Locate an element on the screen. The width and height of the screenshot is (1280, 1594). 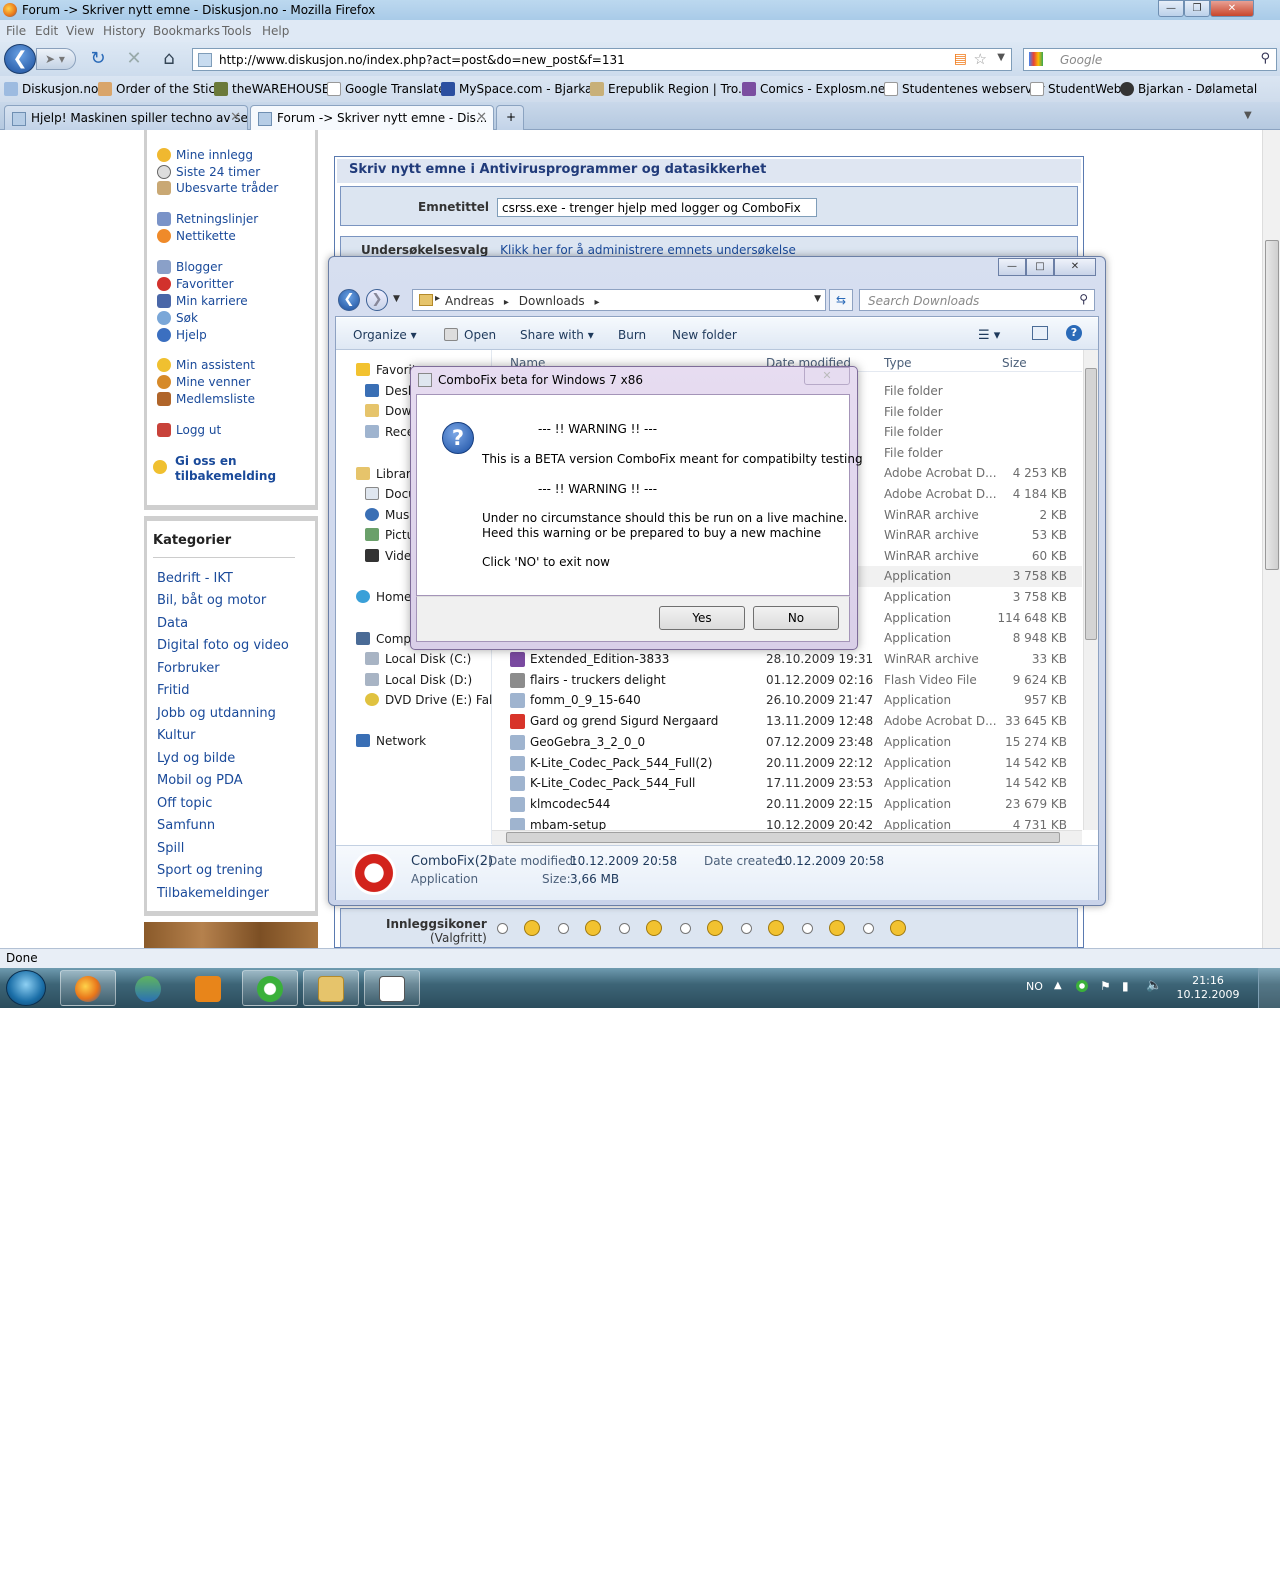
sidebar-item-favoritter: Favoritter is located at coordinates (195, 284).